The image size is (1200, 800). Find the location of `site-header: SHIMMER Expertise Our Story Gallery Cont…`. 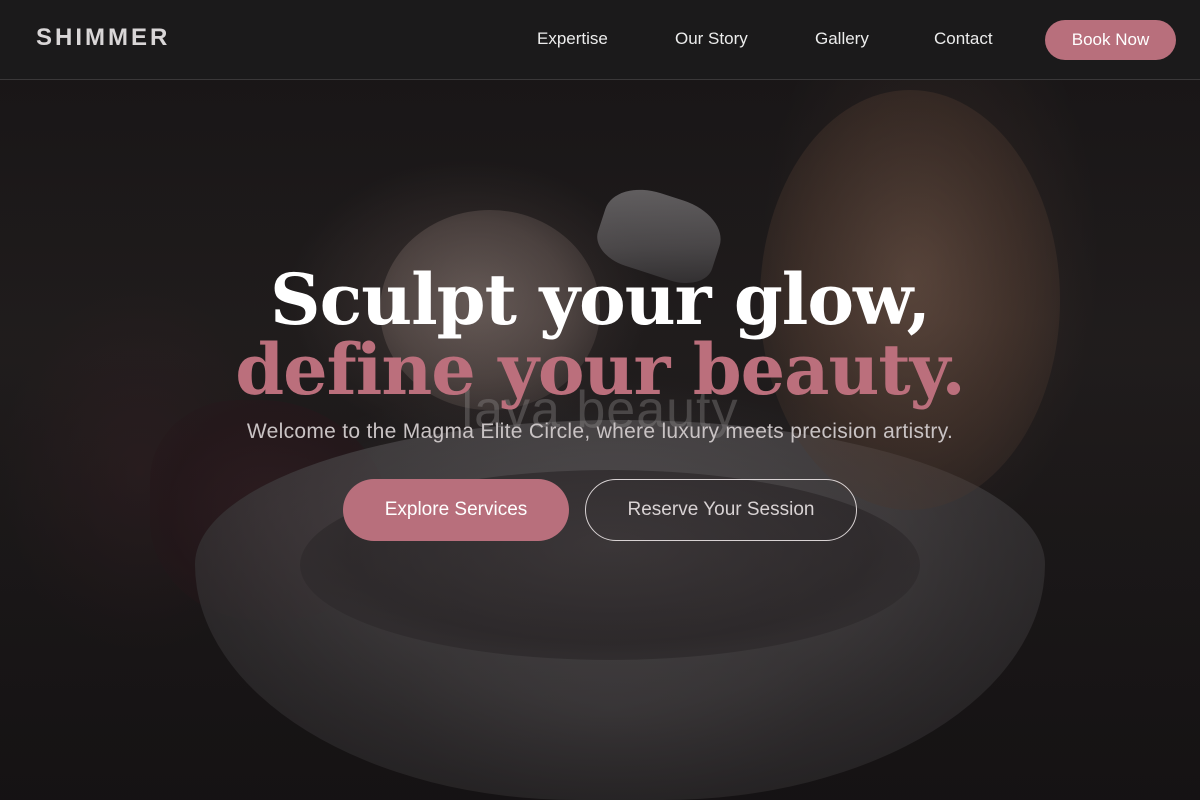

site-header: SHIMMER Expertise Our Story Gallery Cont… is located at coordinates (600, 40).